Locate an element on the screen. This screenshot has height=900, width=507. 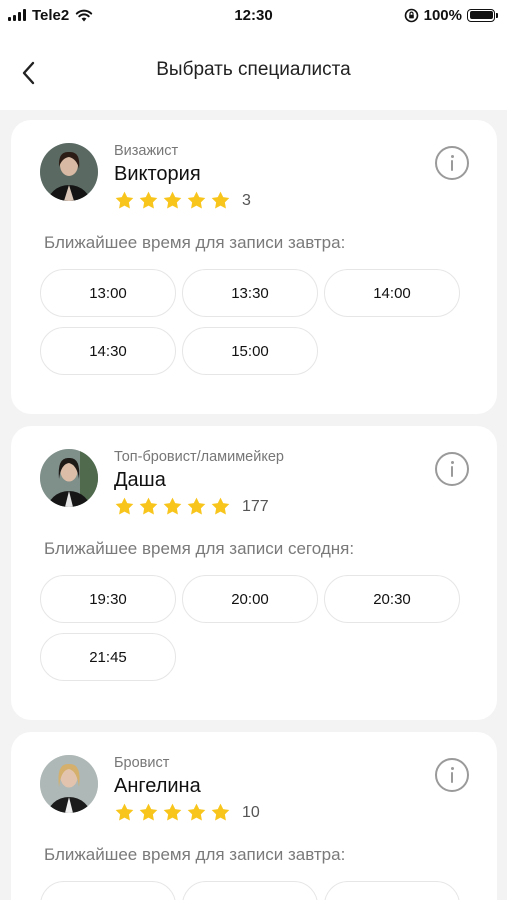
time-slot: 21:45 is located at coordinates (108, 657).